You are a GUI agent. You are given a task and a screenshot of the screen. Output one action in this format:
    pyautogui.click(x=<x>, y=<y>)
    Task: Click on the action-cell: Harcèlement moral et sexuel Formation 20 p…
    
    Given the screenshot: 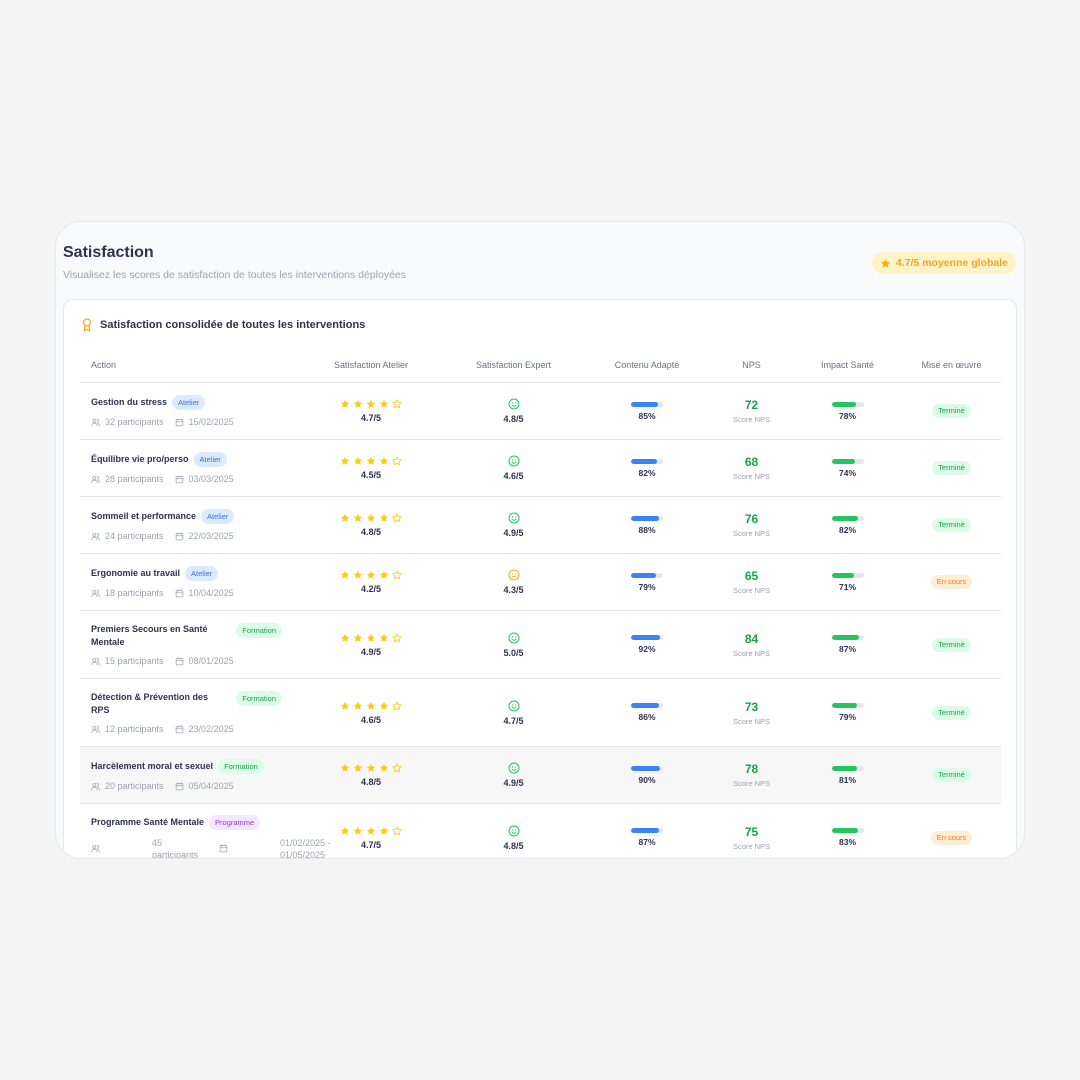 What is the action you would take?
    pyautogui.click(x=189, y=775)
    